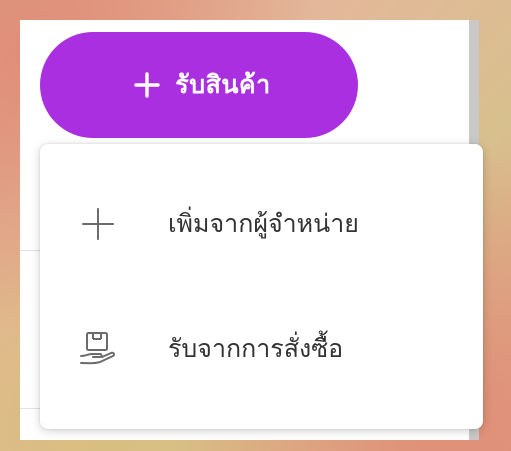 Image resolution: width=511 pixels, height=451 pixels. What do you see at coordinates (223, 84) in the screenshot?
I see `receive-goods-label: รับสินค้า` at bounding box center [223, 84].